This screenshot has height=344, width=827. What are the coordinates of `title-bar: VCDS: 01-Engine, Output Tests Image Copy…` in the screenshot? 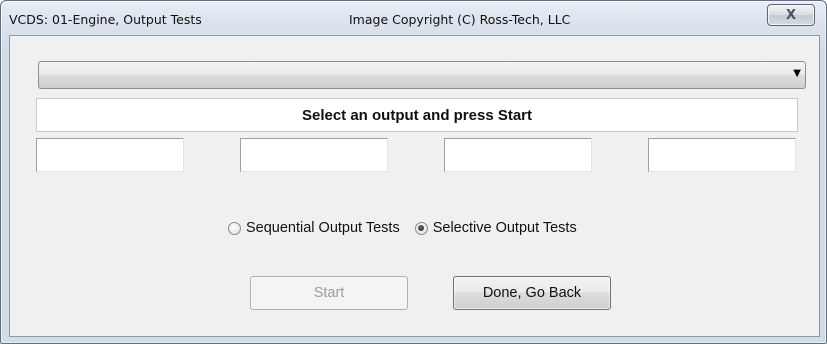 It's located at (413, 18).